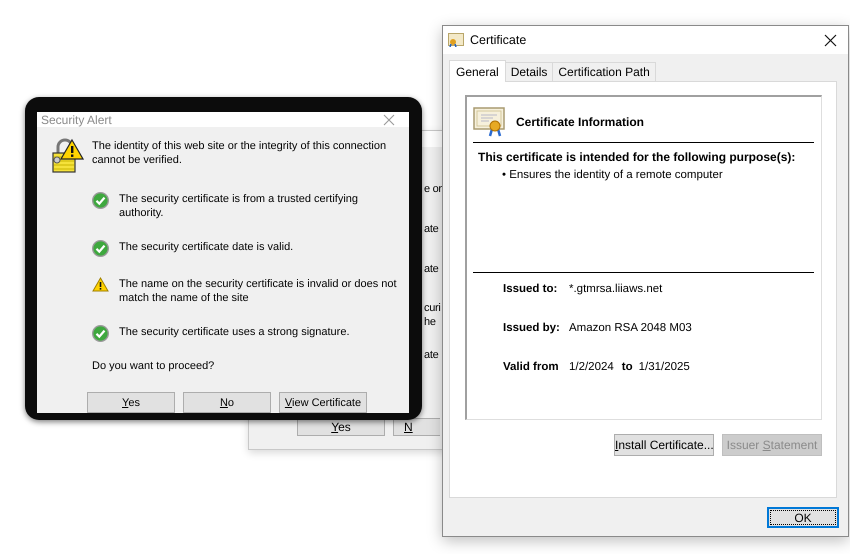 This screenshot has height=554, width=850. What do you see at coordinates (154, 366) in the screenshot?
I see `question-text: Do you want to proceed?` at bounding box center [154, 366].